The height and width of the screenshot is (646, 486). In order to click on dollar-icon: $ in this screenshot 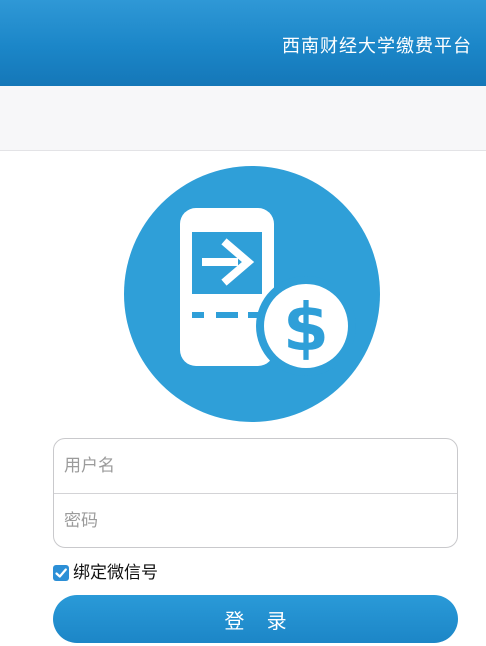, I will do `click(306, 327)`.